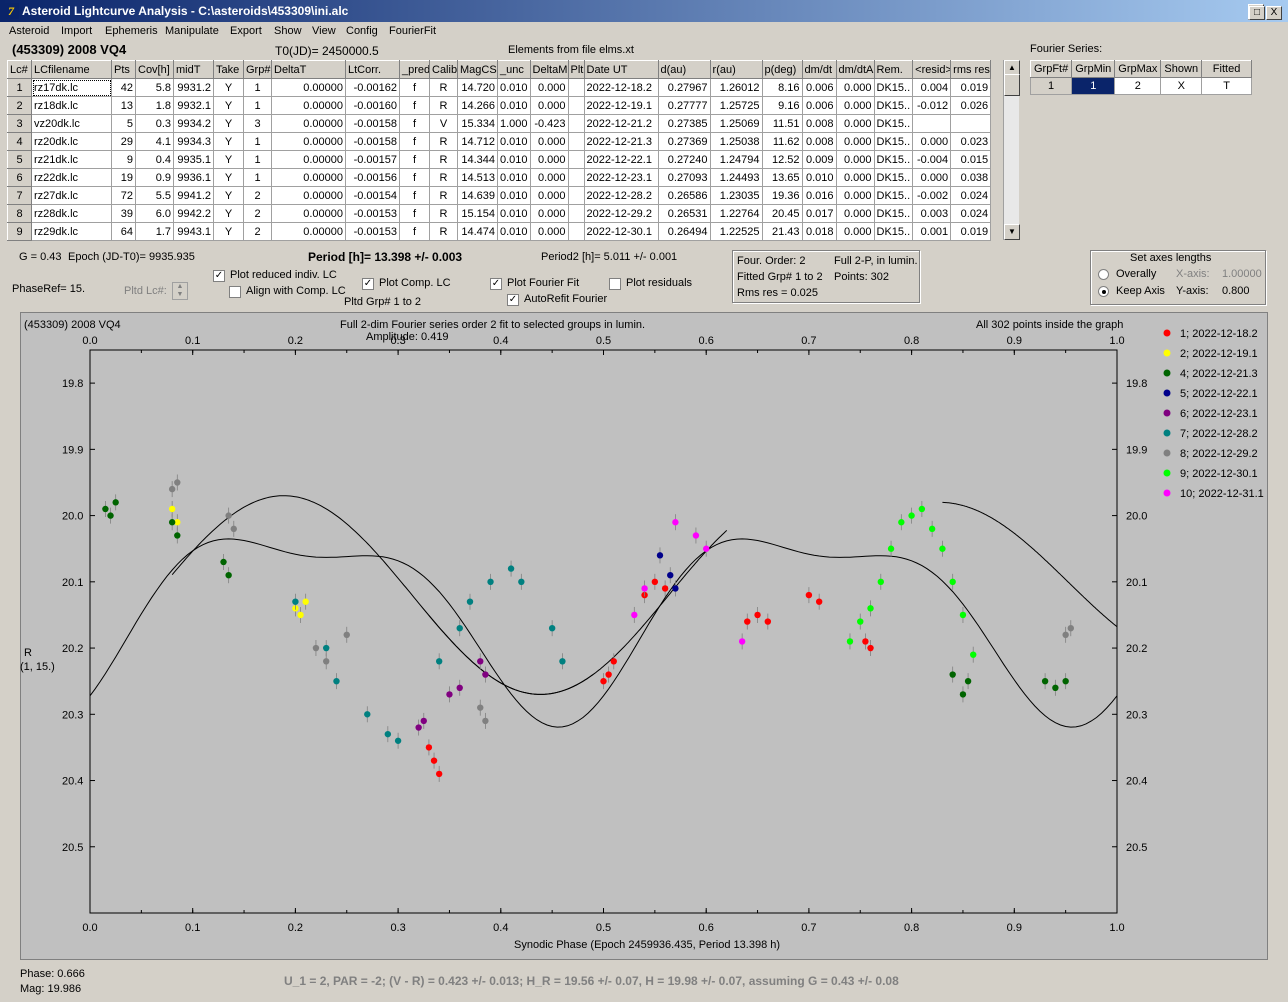 The image size is (1288, 1002). I want to click on x-tick-label-bottom: 0.8, so click(911, 928).